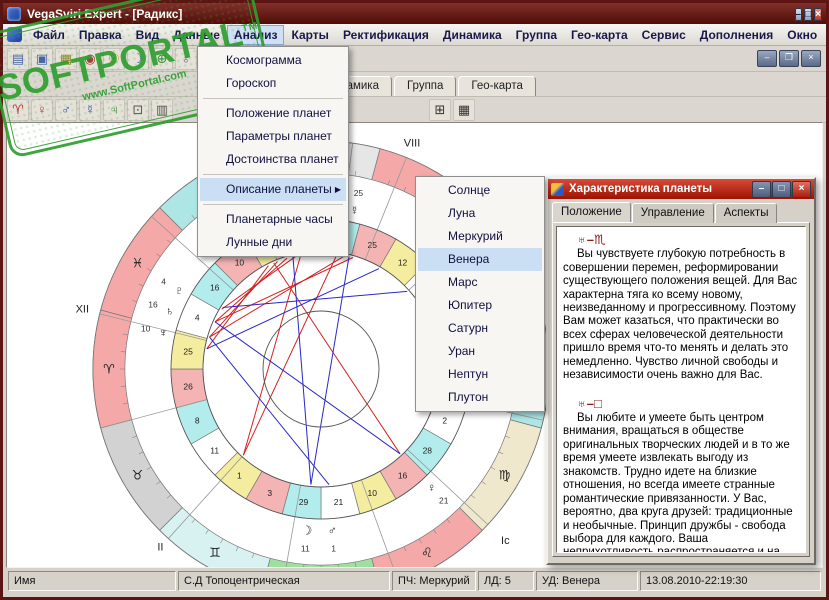  What do you see at coordinates (284, 581) in the screenshot?
I see `status-coordinate-system: С.Д Топоцентрическая` at bounding box center [284, 581].